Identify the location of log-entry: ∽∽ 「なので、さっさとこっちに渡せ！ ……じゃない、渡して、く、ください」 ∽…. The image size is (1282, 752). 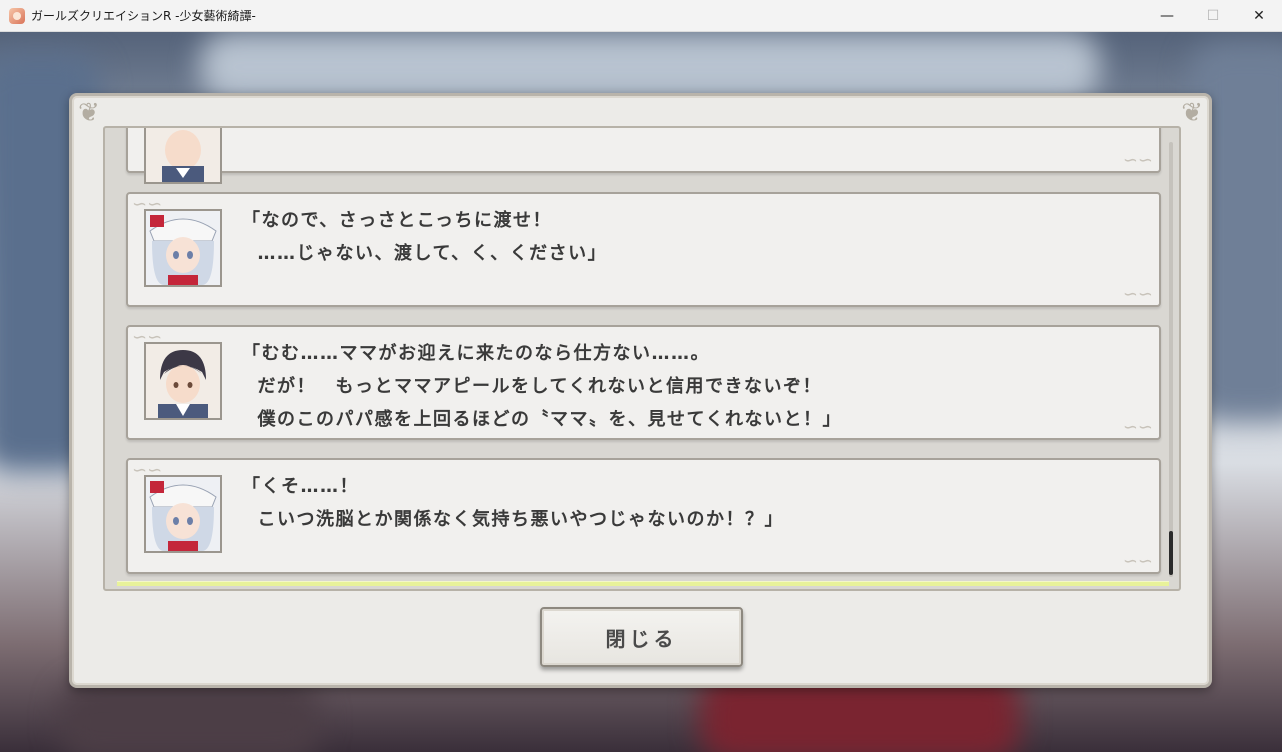
(643, 249).